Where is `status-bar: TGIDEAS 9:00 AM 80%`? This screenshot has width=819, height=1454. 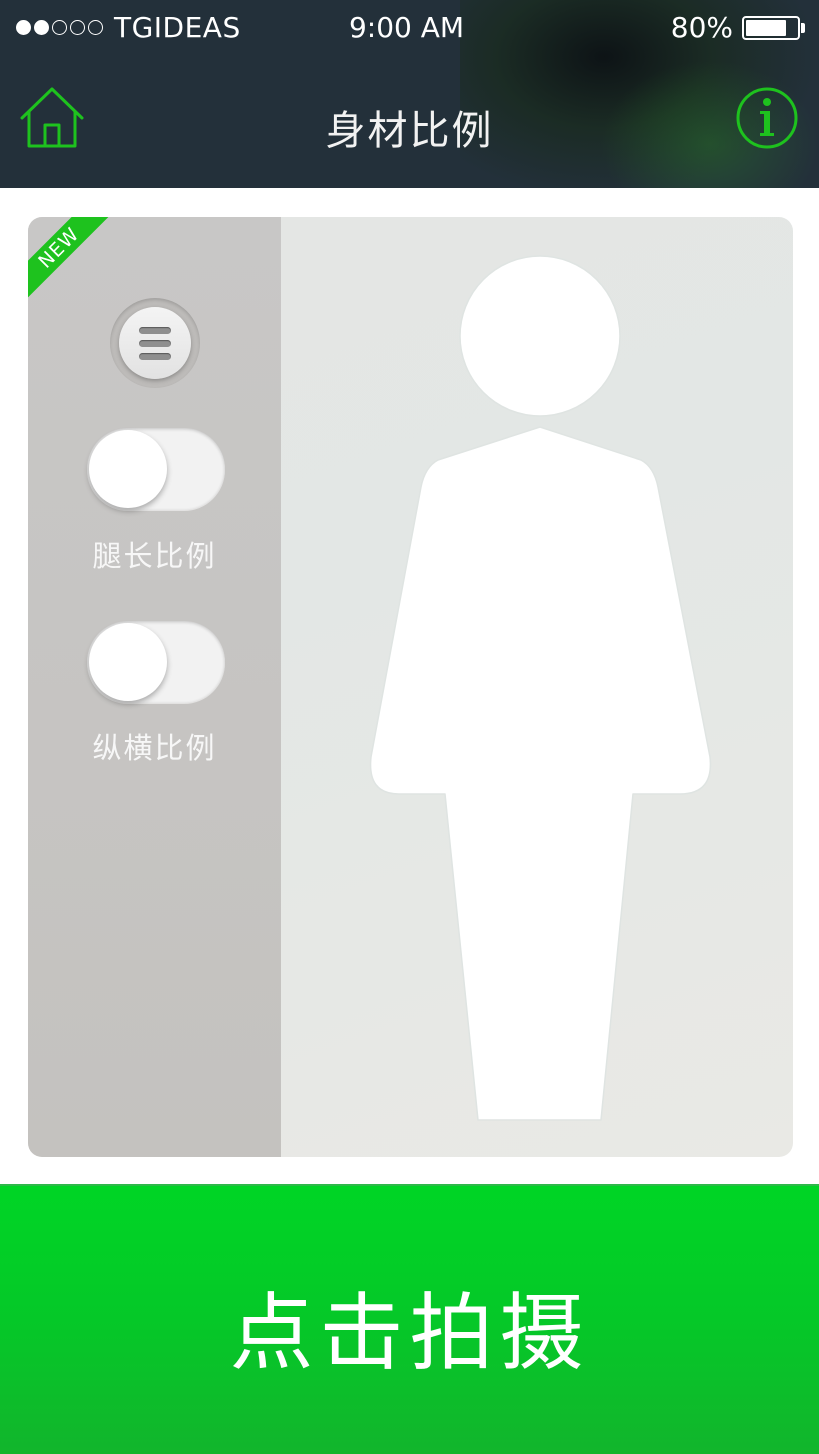 status-bar: TGIDEAS 9:00 AM 80% is located at coordinates (409, 28).